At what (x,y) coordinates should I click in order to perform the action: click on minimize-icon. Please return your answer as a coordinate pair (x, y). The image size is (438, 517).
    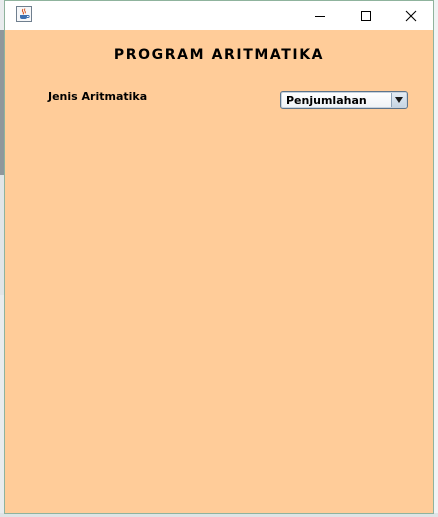
    Looking at the image, I should click on (320, 16).